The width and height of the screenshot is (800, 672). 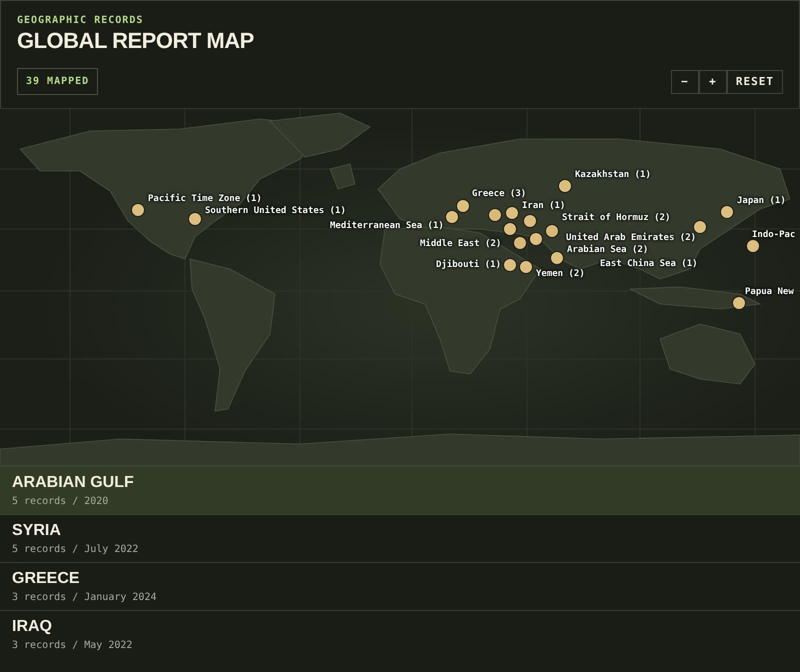 What do you see at coordinates (275, 211) in the screenshot?
I see `marker-label: Southern United States (1)` at bounding box center [275, 211].